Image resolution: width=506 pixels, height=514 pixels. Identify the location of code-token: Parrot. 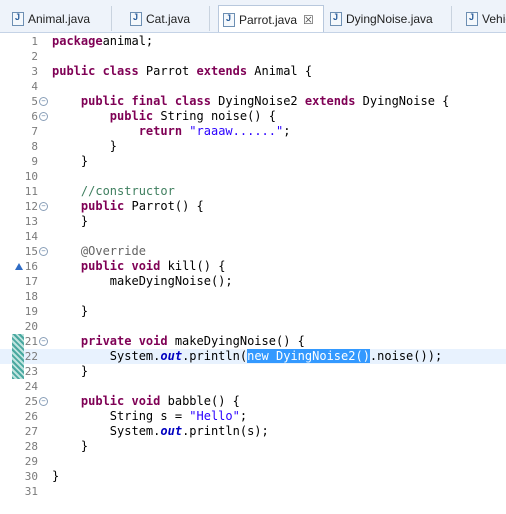
(167, 71).